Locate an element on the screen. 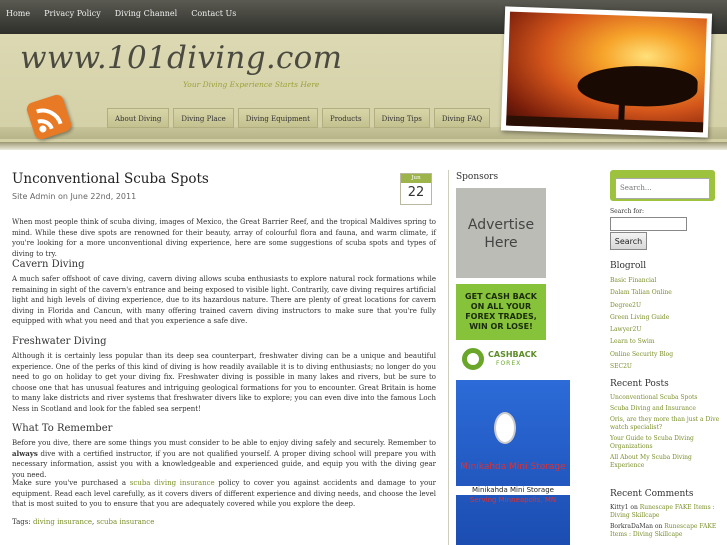 The image size is (727, 545). search-input is located at coordinates (648, 224).